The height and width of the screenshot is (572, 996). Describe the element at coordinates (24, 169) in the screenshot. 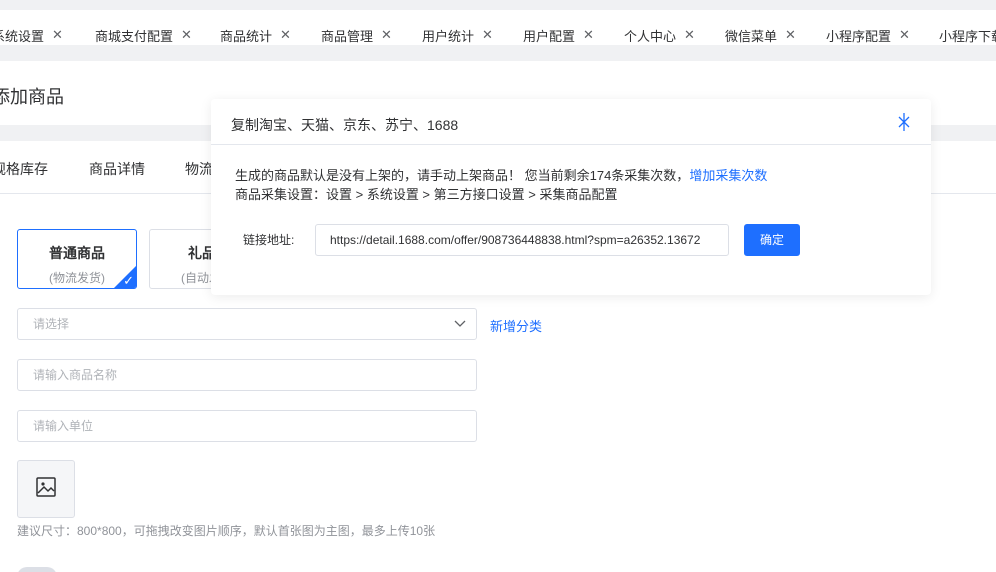

I see `subtab-spec-stock: 规格库存` at that location.